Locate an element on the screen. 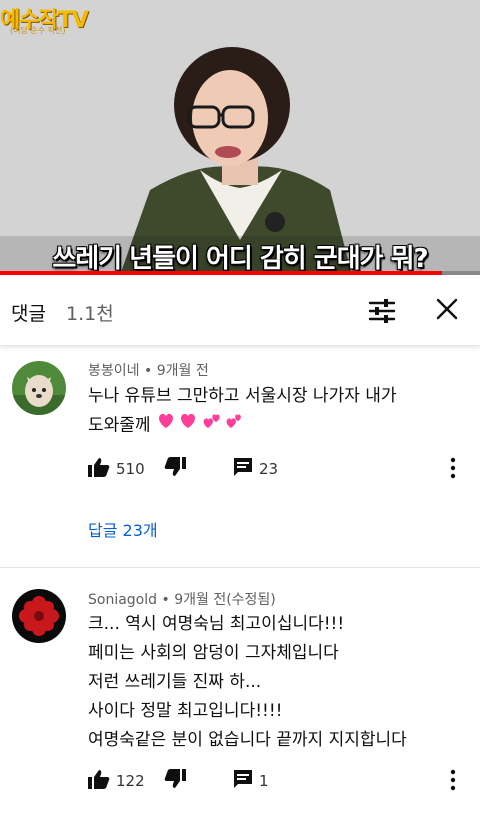 Image resolution: width=480 pixels, height=820 pixels. like-count: 122 is located at coordinates (130, 781).